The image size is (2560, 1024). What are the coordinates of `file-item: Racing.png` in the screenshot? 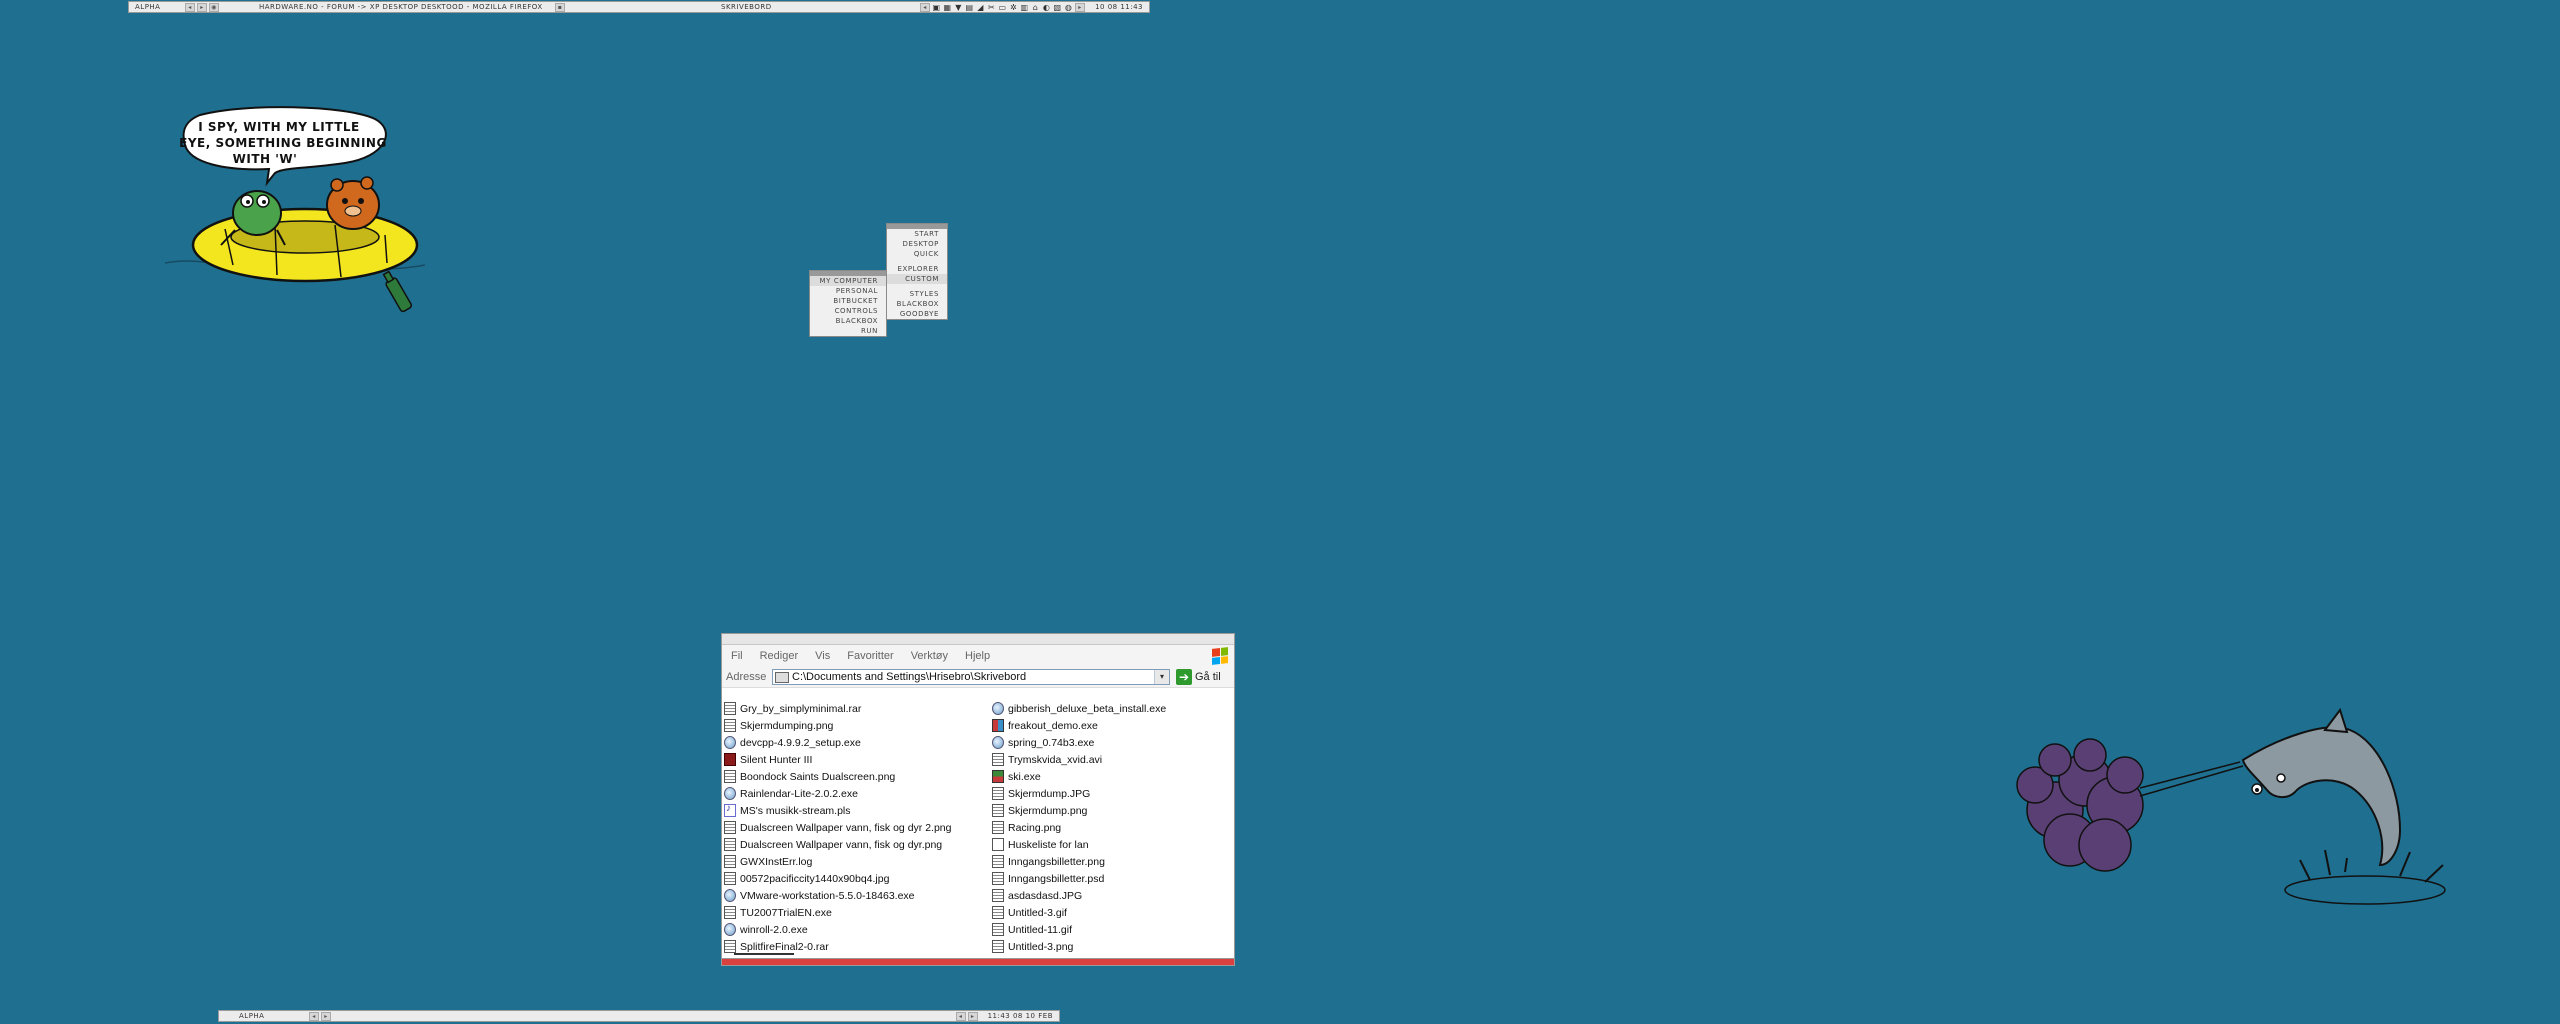 It's located at (1112, 827).